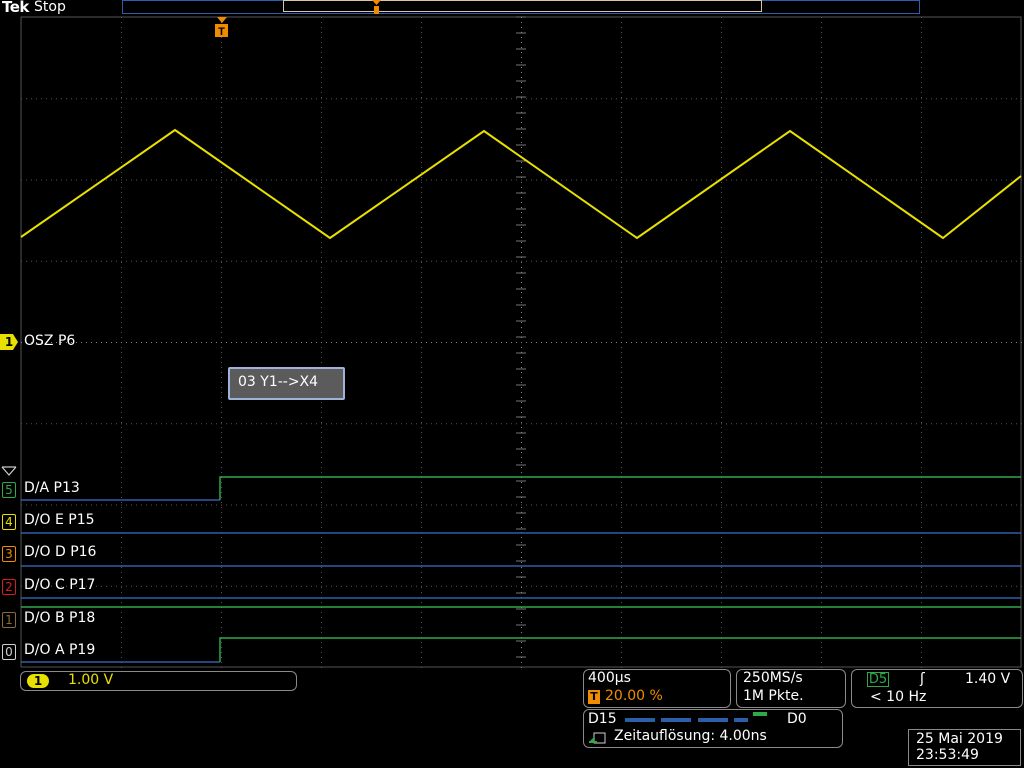  Describe the element at coordinates (594, 697) in the screenshot. I see `trigger-position-icon: T` at that location.